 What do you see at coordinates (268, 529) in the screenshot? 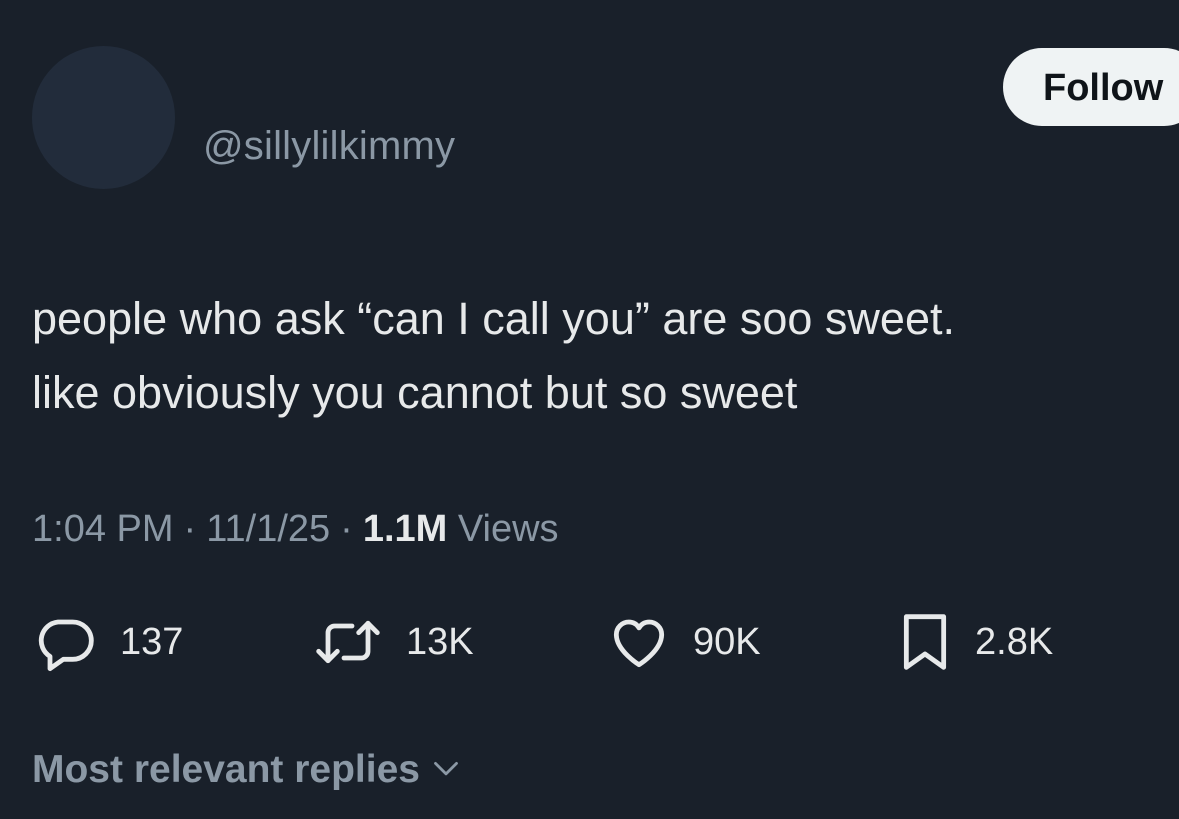
I see `tweet-date: 11/1/25` at bounding box center [268, 529].